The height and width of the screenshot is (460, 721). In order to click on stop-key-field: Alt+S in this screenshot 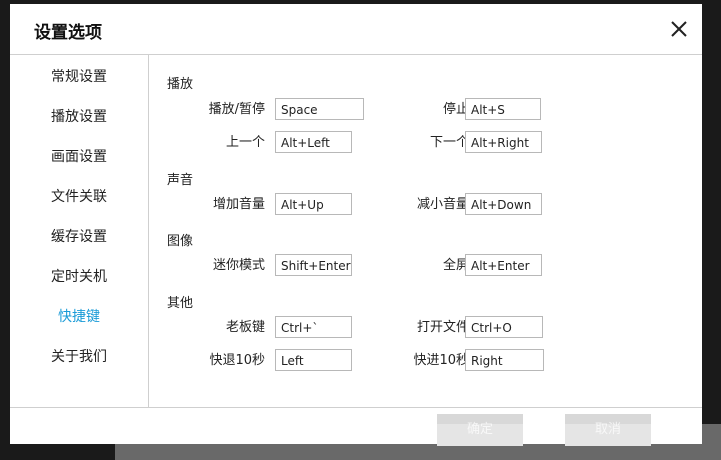, I will do `click(503, 109)`.